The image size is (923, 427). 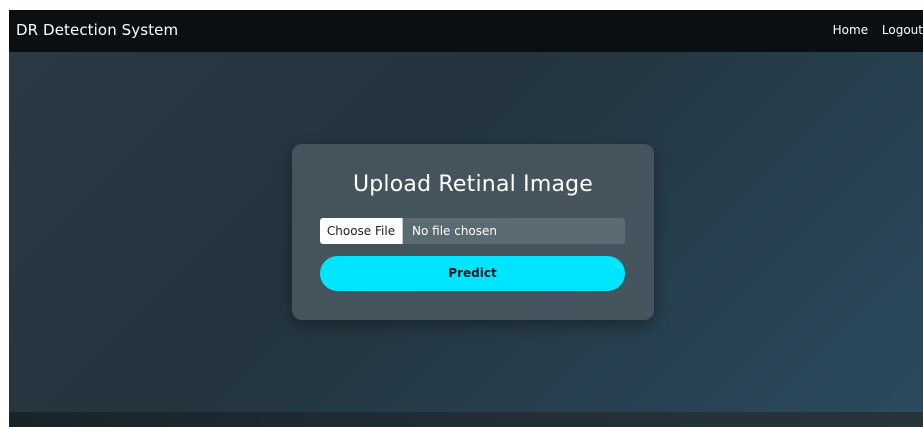 What do you see at coordinates (466, 419) in the screenshot?
I see `footer-strip` at bounding box center [466, 419].